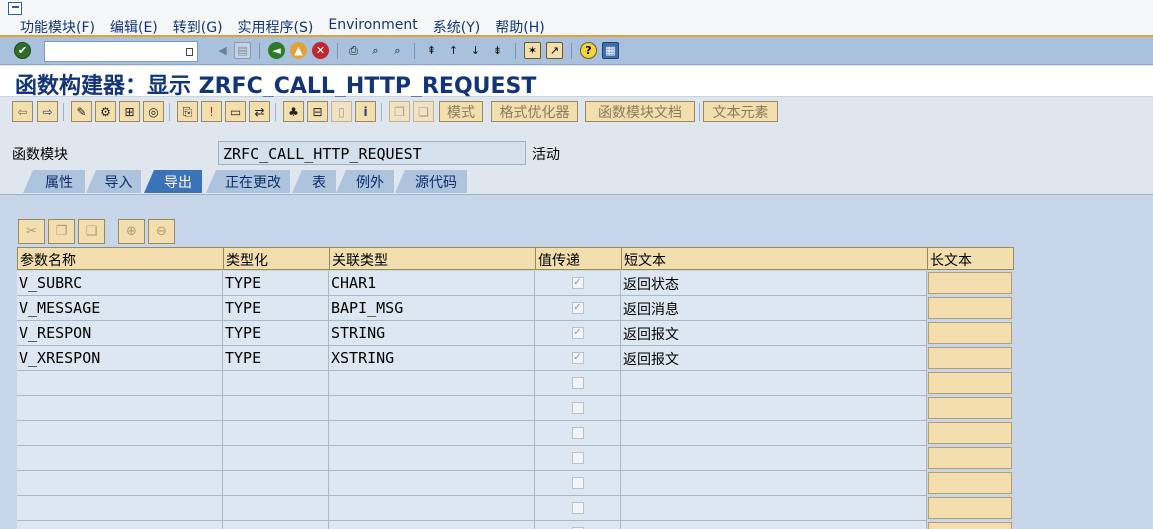 The width and height of the screenshot is (1153, 529). What do you see at coordinates (365, 111) in the screenshot?
I see `info-icon: i` at bounding box center [365, 111].